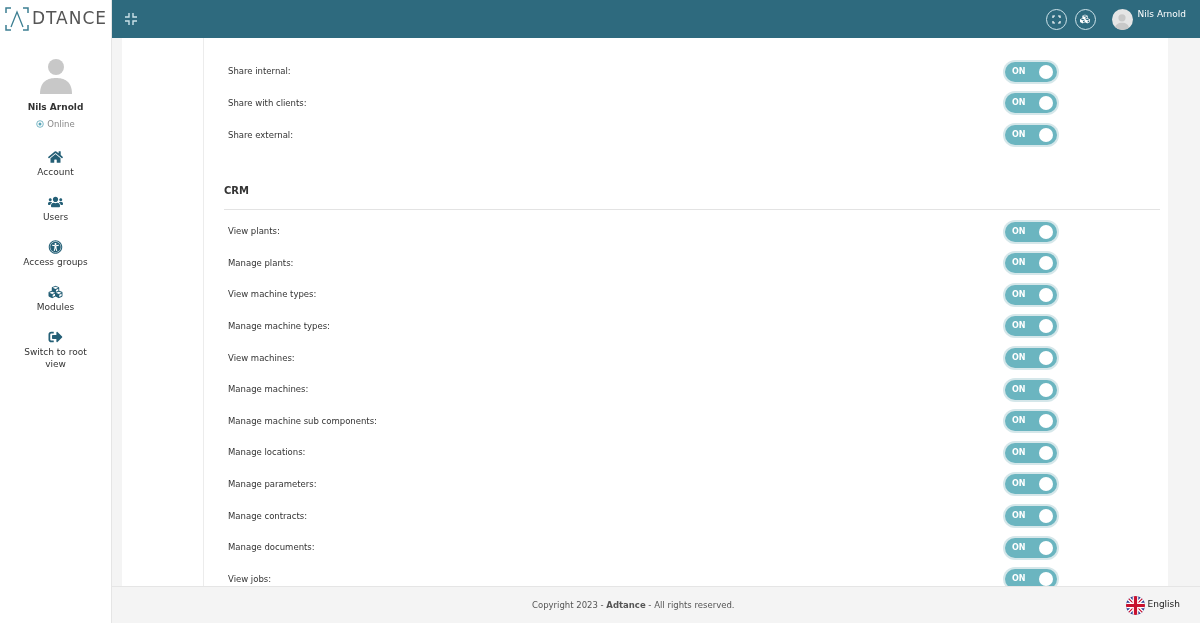 This screenshot has width=1200, height=623. What do you see at coordinates (272, 547) in the screenshot?
I see `permission-label: Manage documents:` at bounding box center [272, 547].